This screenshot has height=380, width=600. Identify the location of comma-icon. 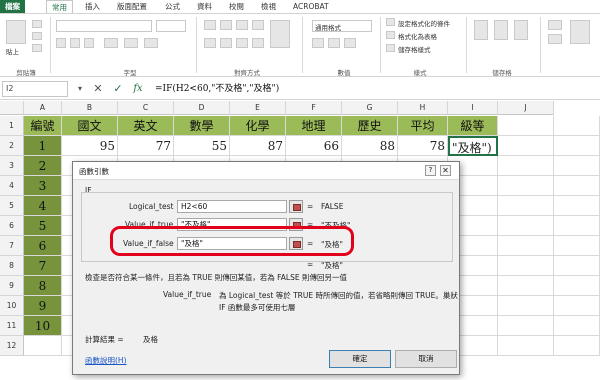
(350, 43).